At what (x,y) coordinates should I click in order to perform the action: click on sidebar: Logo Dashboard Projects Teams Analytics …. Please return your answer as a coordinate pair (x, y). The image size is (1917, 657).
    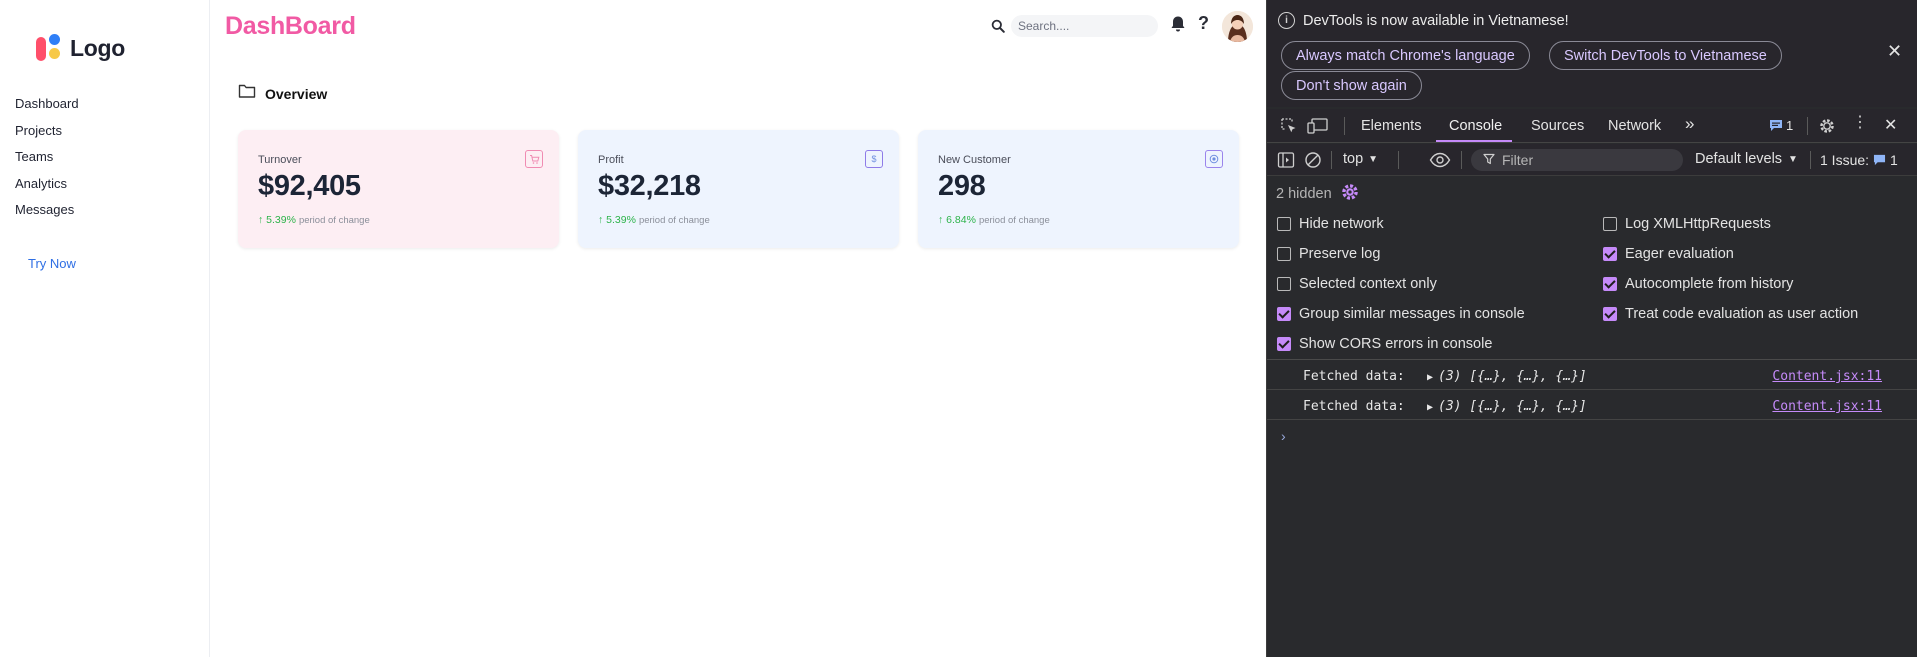
    Looking at the image, I should click on (105, 328).